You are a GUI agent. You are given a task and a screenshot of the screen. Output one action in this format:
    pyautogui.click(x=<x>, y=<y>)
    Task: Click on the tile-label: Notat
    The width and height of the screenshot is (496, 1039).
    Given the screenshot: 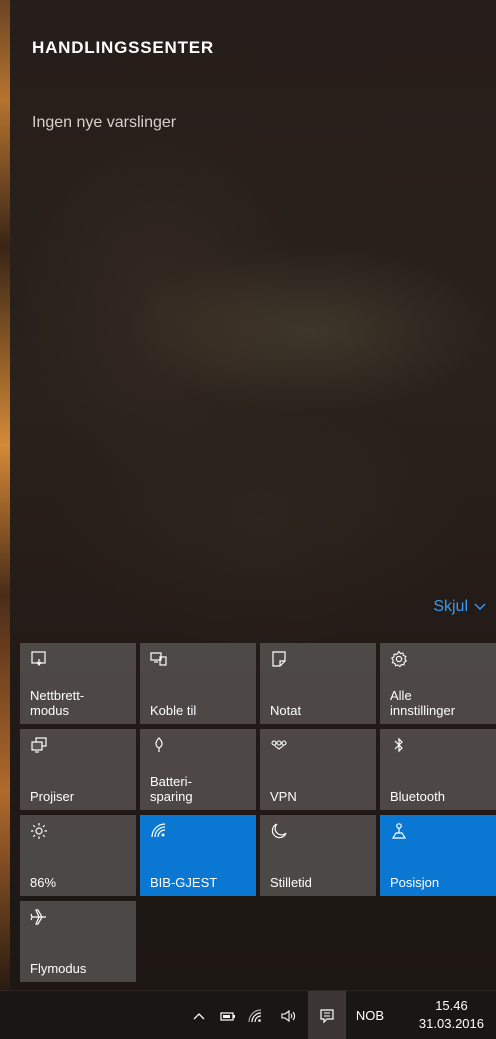 What is the action you would take?
    pyautogui.click(x=286, y=710)
    